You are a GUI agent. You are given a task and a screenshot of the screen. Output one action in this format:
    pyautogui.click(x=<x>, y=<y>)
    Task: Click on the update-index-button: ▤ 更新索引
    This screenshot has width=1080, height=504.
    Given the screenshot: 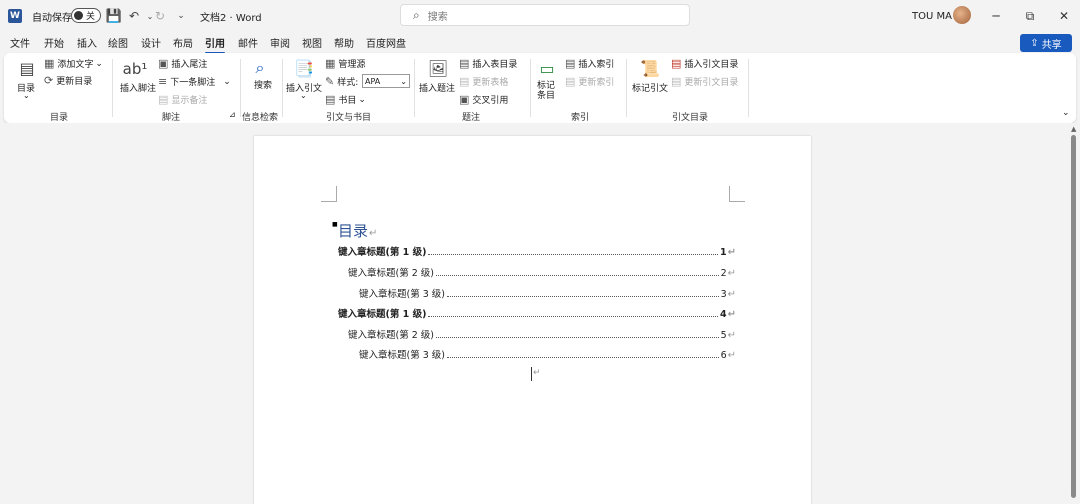 What is the action you would take?
    pyautogui.click(x=589, y=81)
    